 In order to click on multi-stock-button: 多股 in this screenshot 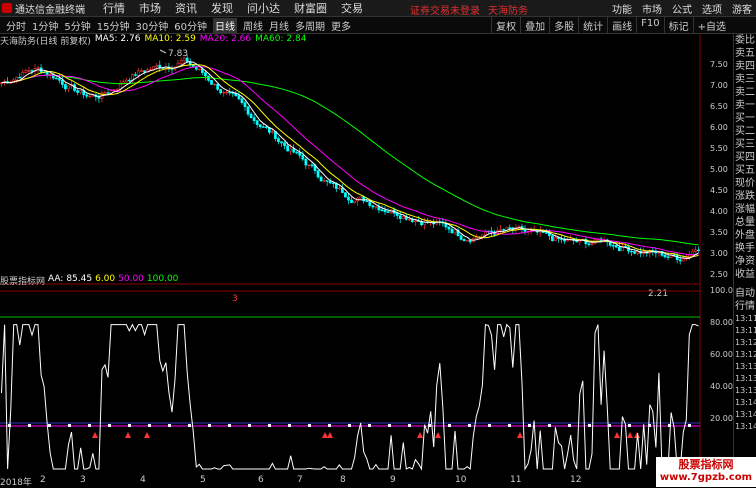, I will do `click(563, 25)`.